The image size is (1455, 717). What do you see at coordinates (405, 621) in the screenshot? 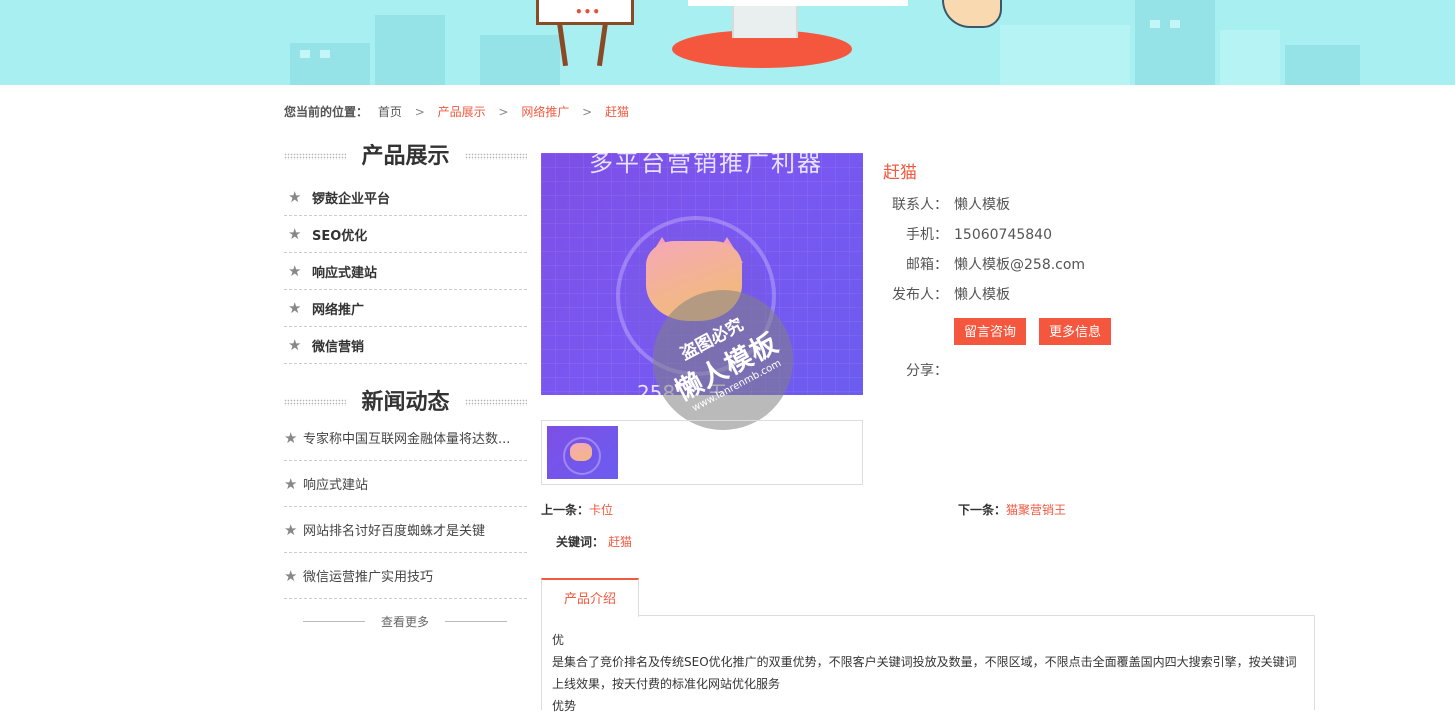
I see `view-more-link: 查看更多` at bounding box center [405, 621].